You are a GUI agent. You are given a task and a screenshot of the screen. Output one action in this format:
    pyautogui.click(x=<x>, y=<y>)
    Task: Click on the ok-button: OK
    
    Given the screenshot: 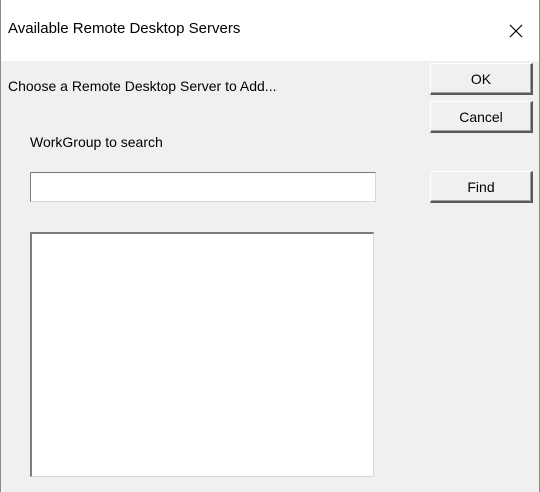 What is the action you would take?
    pyautogui.click(x=481, y=79)
    